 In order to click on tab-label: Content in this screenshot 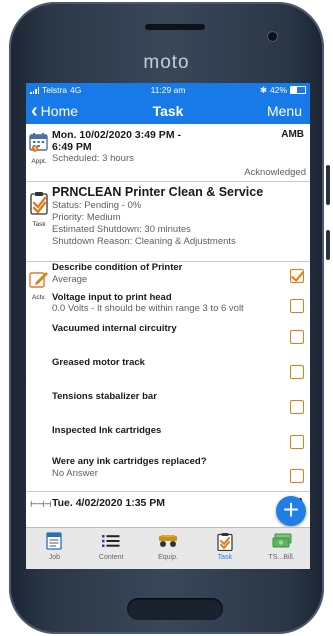, I will do `click(111, 557)`.